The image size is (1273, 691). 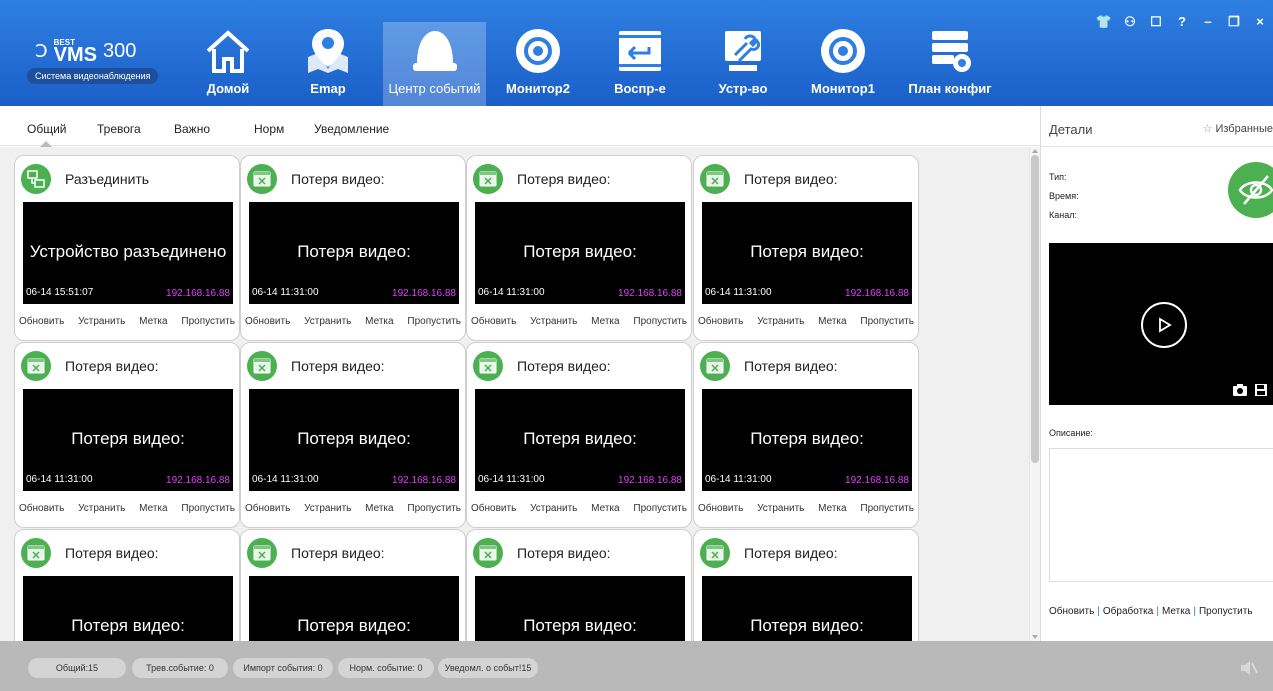 I want to click on user-icon: ⚇, so click(x=1130, y=22).